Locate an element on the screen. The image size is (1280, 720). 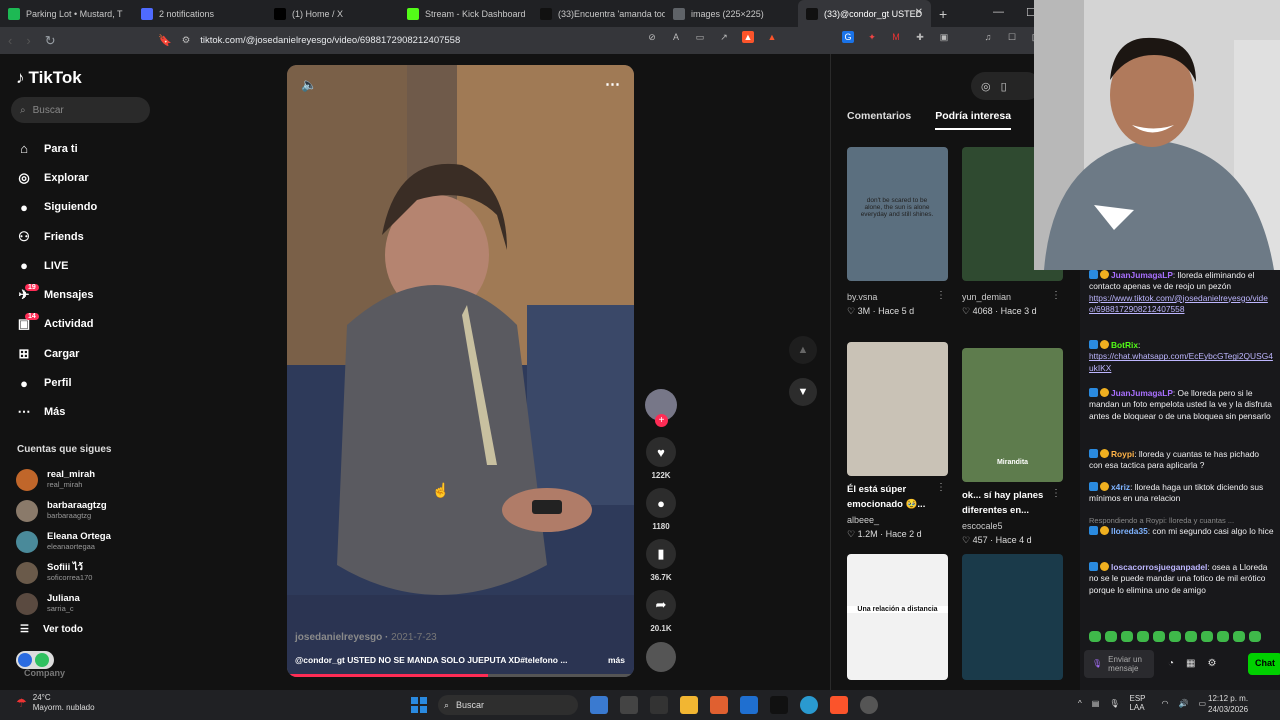
brave-rewards-icon: ▲ is located at coordinates (772, 37).